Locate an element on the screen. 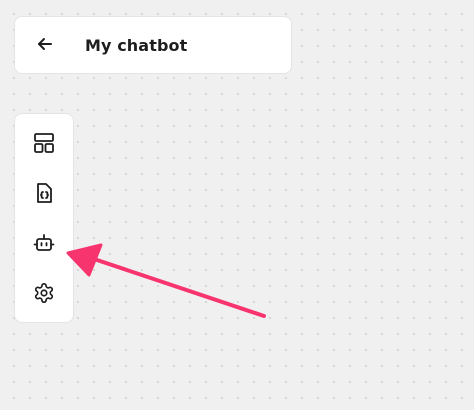  layout-grid-icon is located at coordinates (44, 143).